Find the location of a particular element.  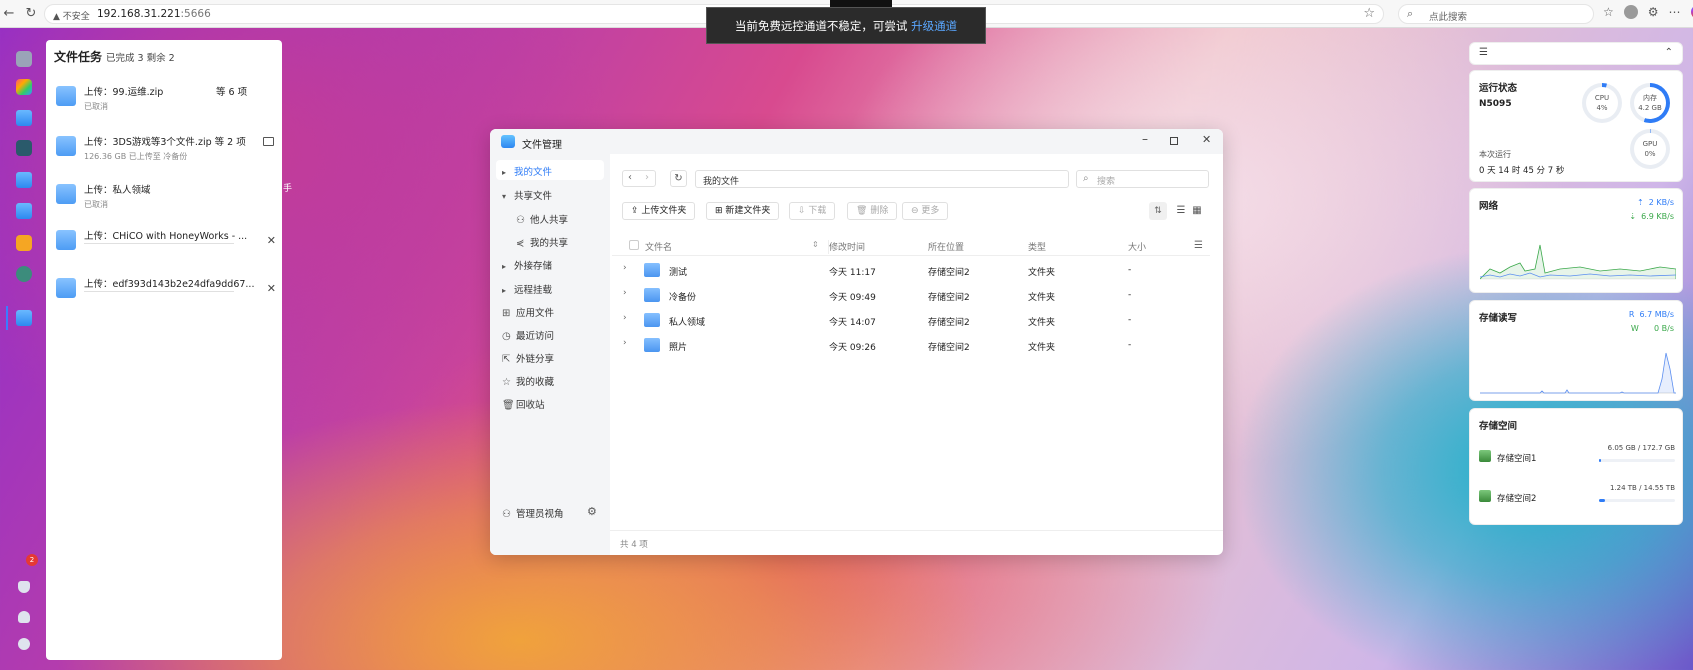

user-icon is located at coordinates (24, 617).